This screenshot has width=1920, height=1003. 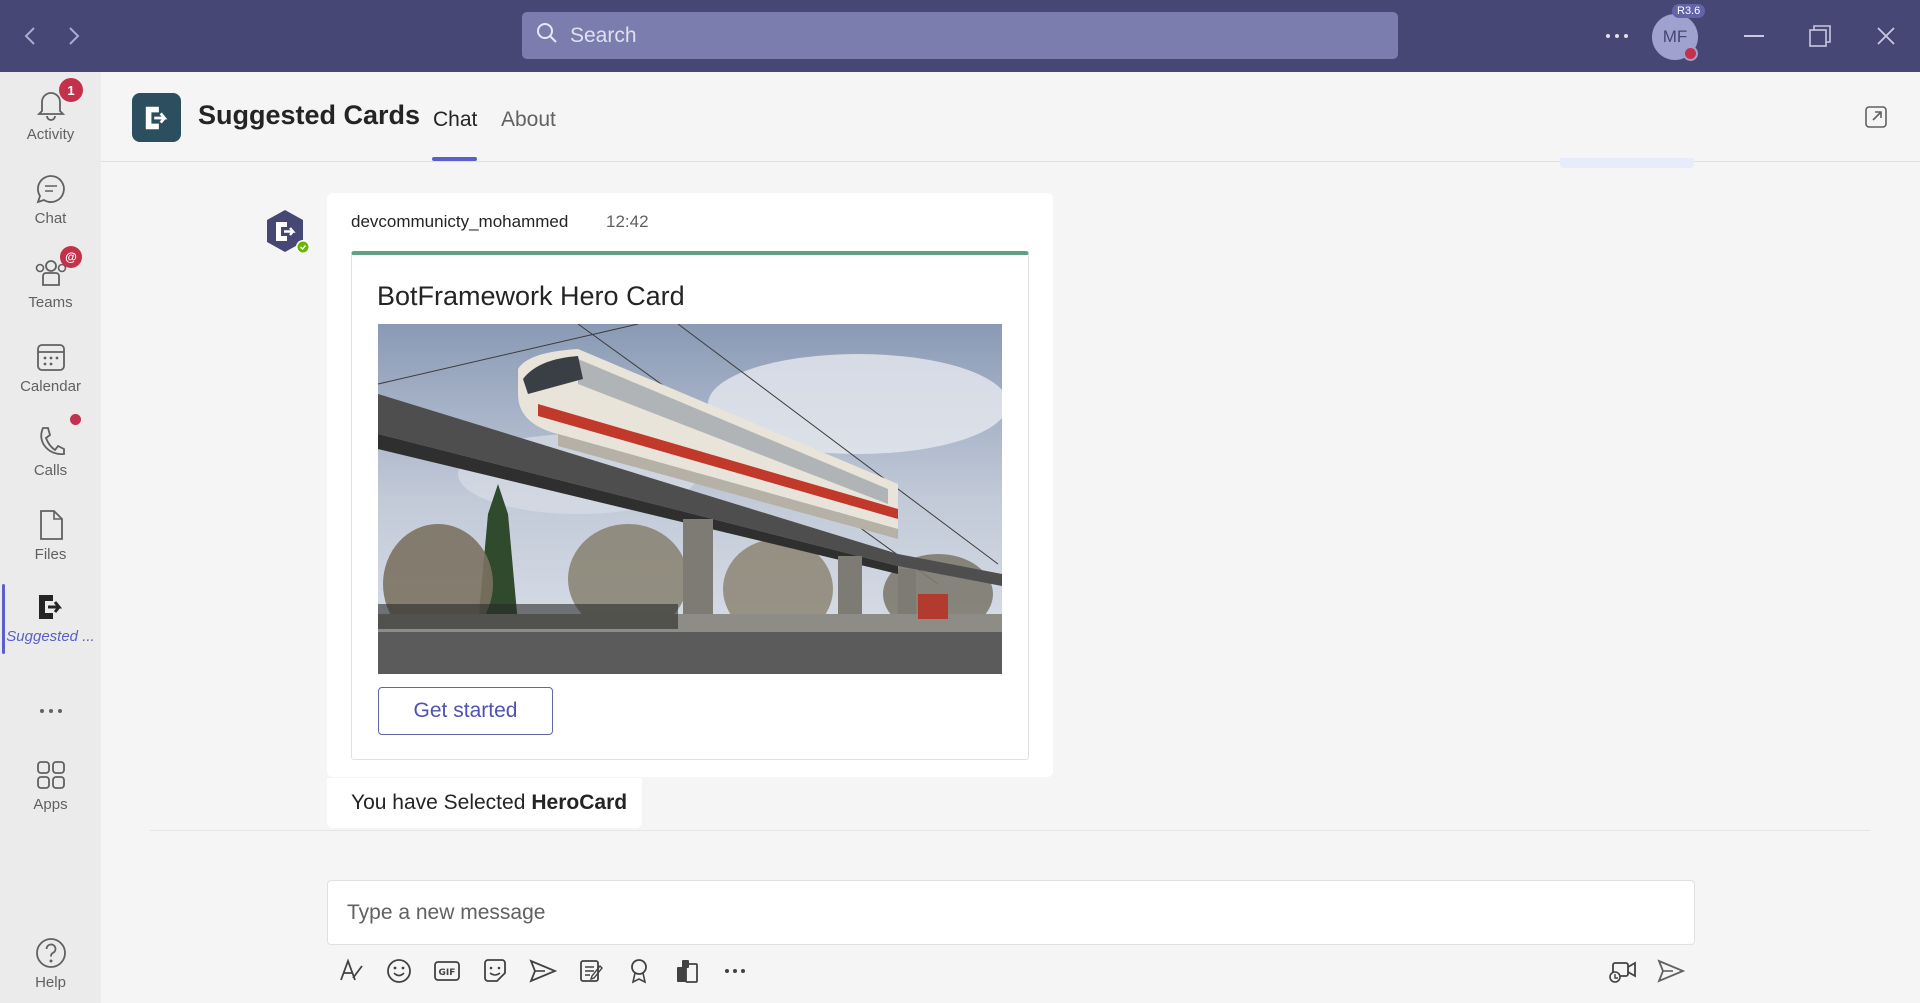 I want to click on rail-item-label: Calendar, so click(x=50, y=386).